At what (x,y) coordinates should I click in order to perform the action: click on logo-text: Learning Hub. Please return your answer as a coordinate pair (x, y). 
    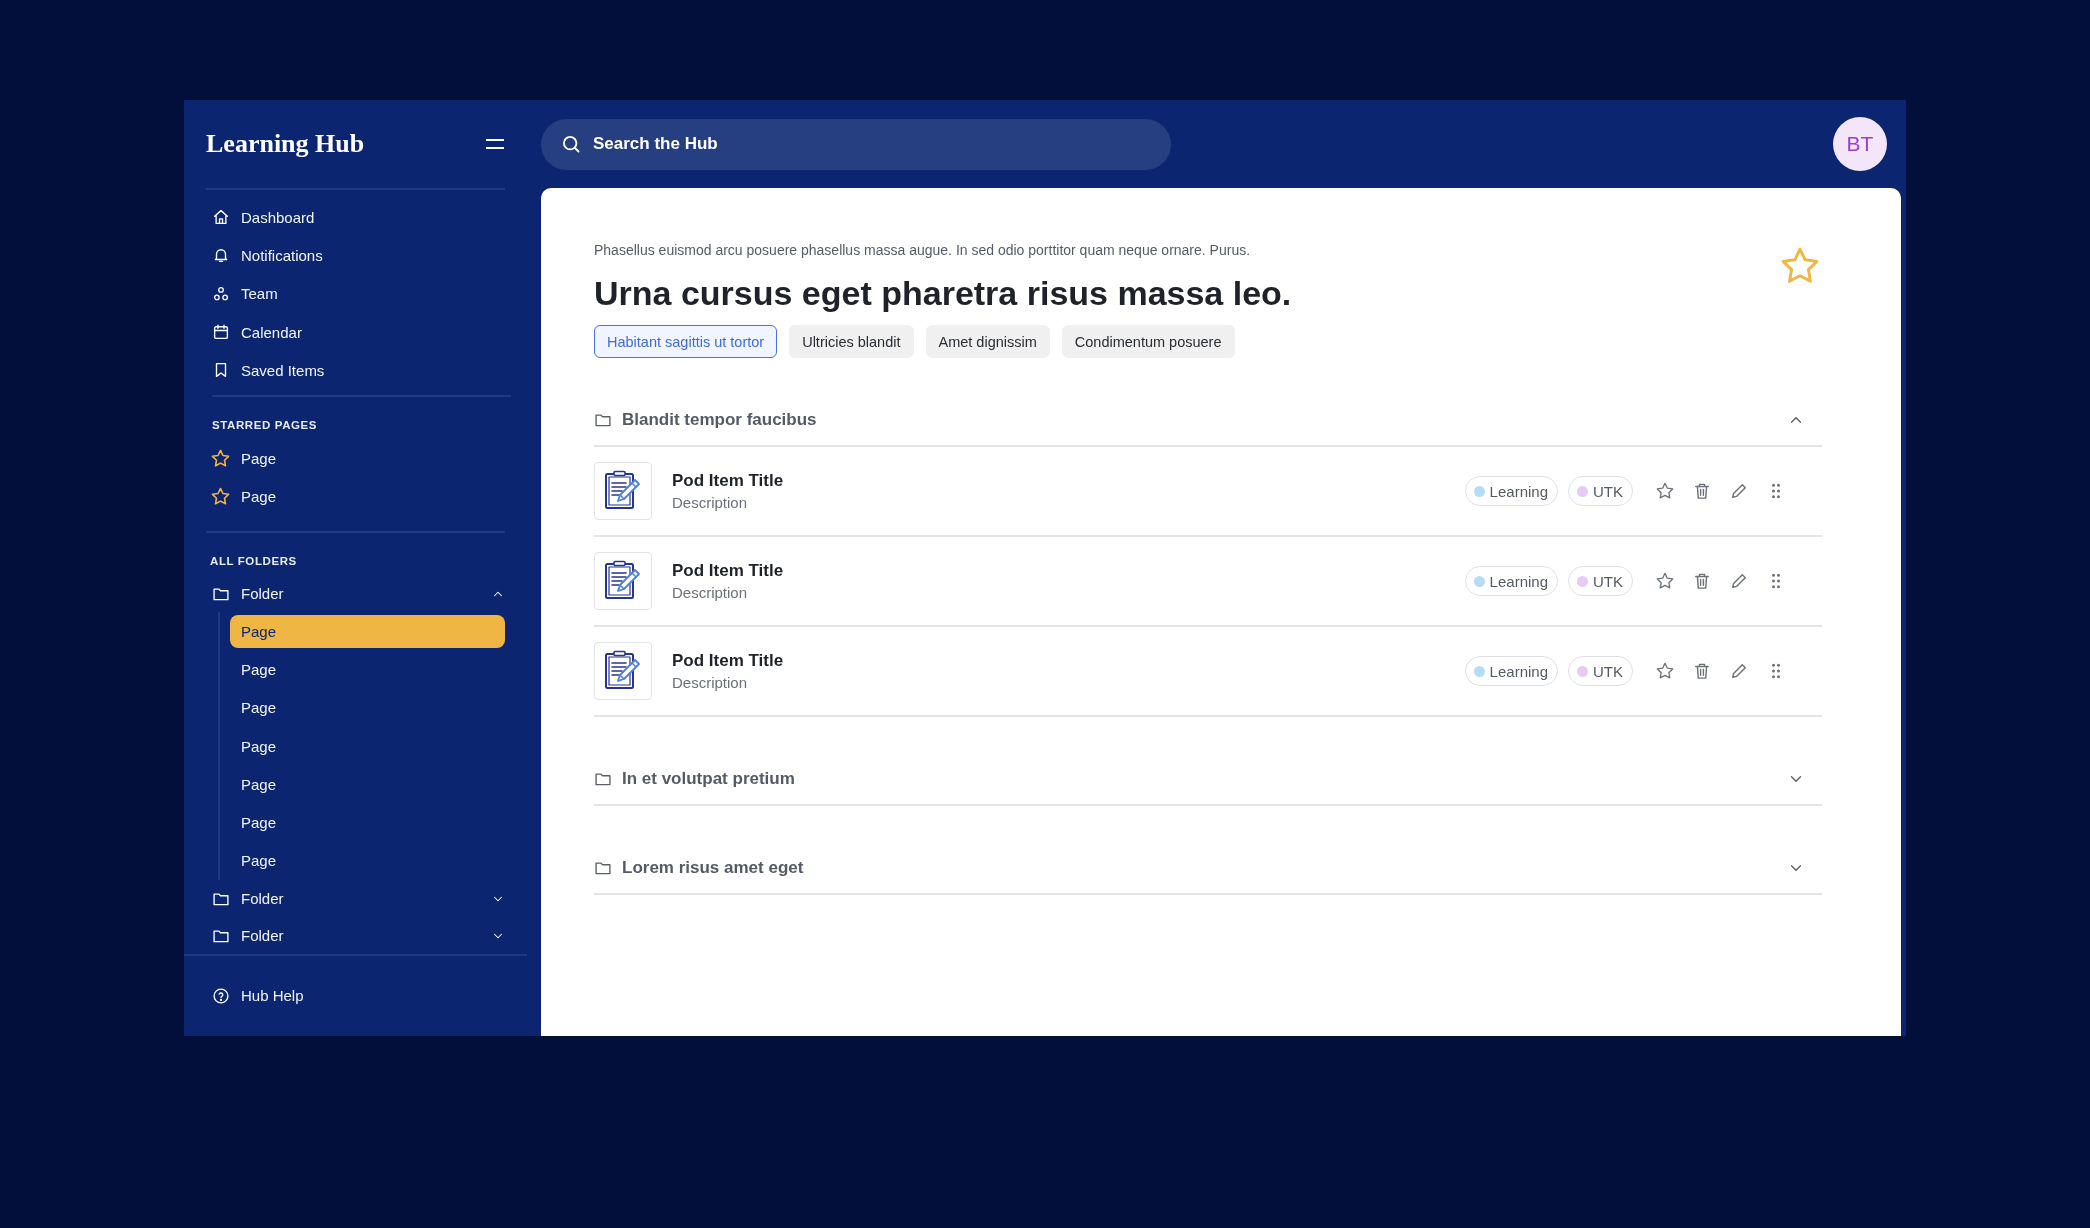
    Looking at the image, I should click on (285, 144).